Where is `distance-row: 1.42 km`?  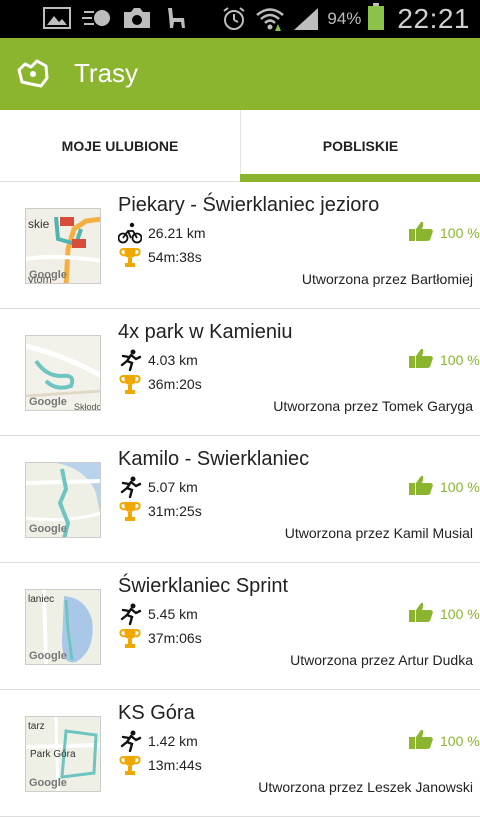
distance-row: 1.42 km is located at coordinates (158, 741).